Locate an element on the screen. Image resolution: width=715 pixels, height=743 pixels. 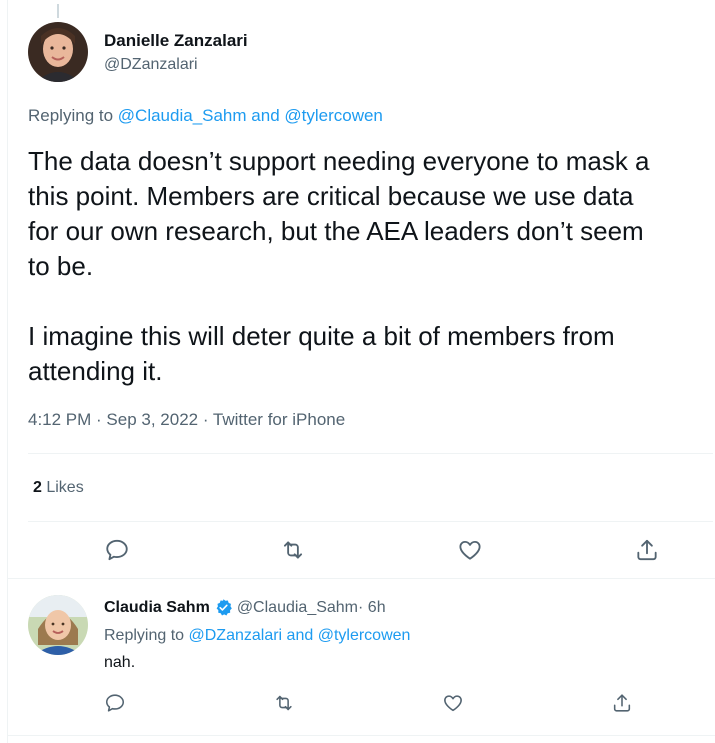
author-avatar is located at coordinates (58, 52).